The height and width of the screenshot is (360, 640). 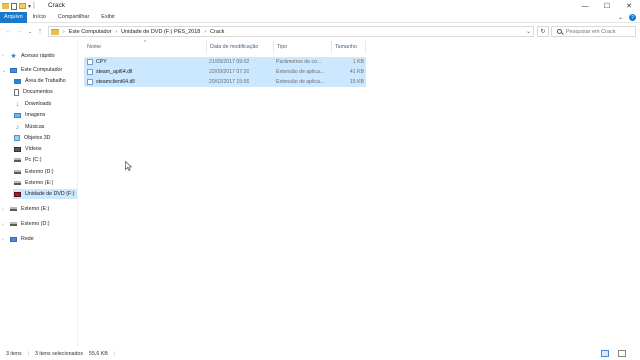 I want to click on file-name-cell: steamclient64.dll, so click(x=111, y=82).